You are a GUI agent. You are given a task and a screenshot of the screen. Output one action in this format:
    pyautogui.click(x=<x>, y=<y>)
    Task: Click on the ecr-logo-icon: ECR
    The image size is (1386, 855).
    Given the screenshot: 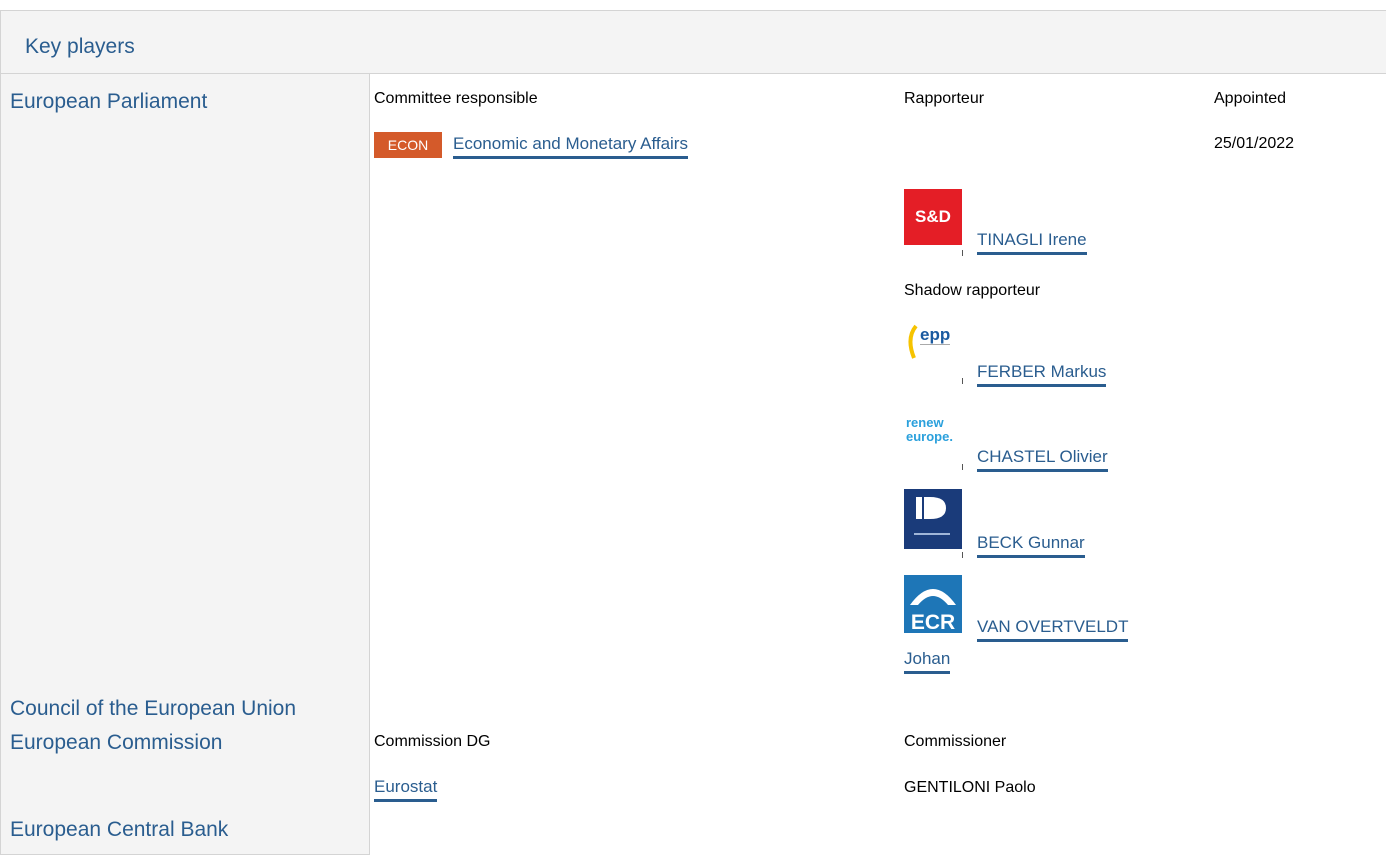 What is the action you would take?
    pyautogui.click(x=933, y=611)
    